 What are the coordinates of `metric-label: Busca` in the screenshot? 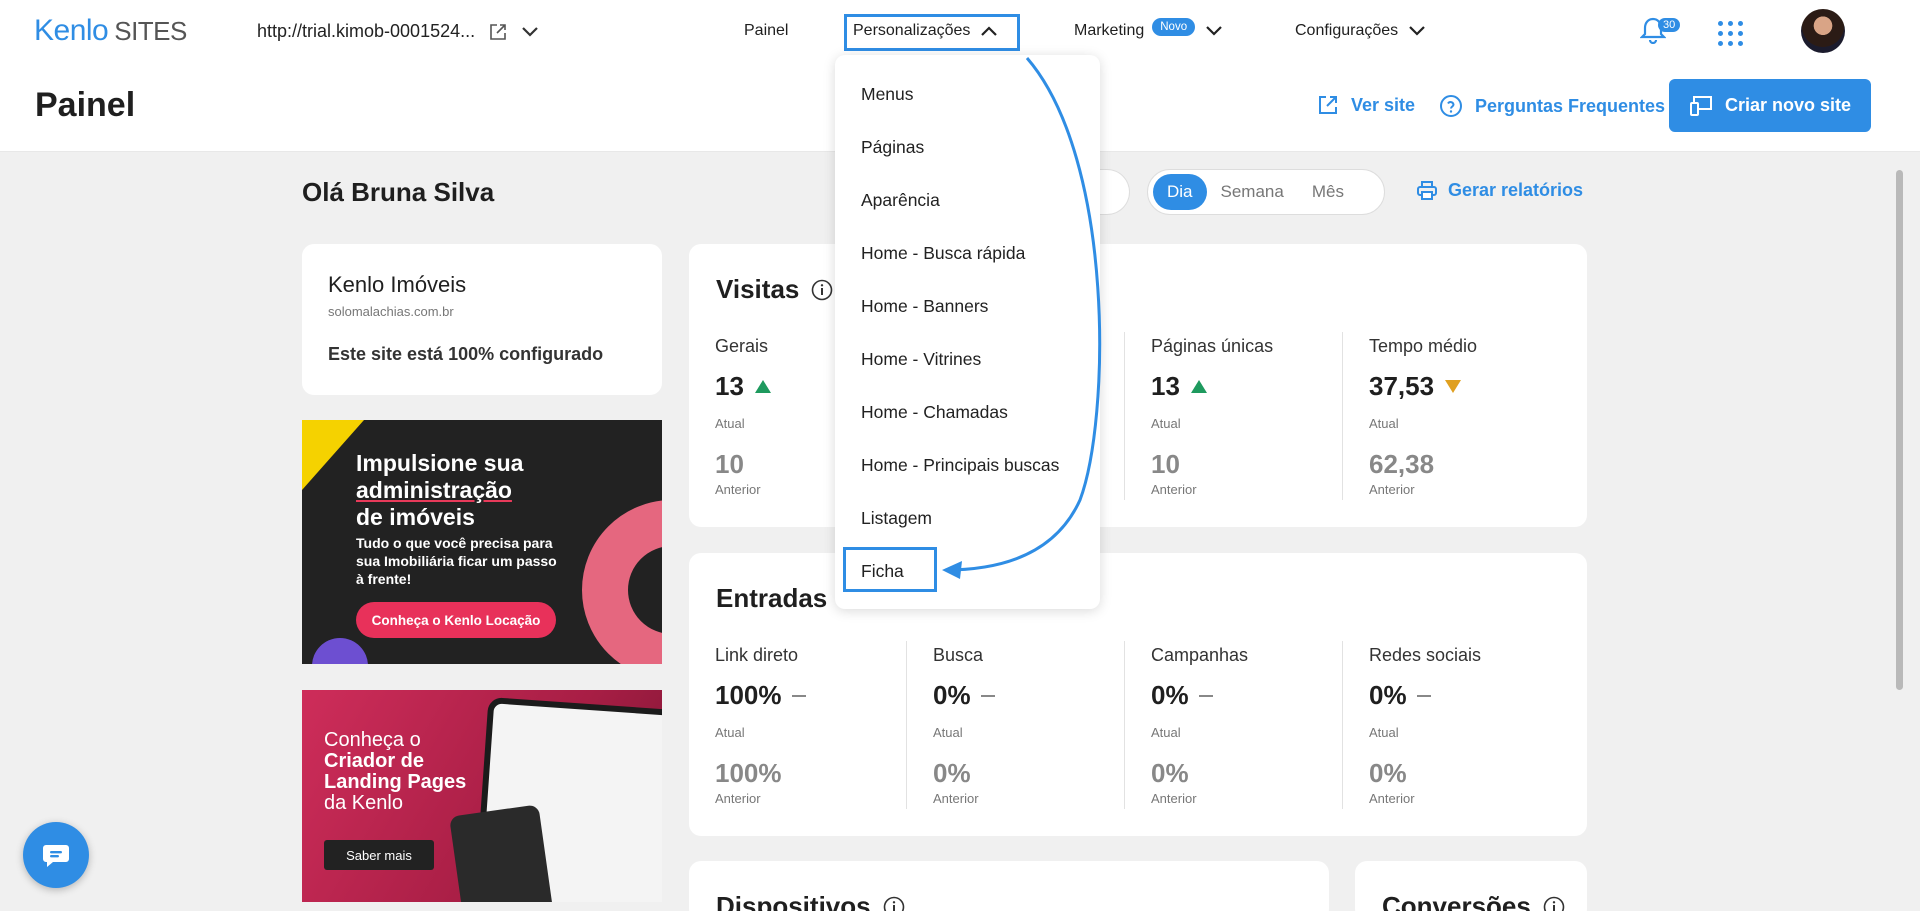 It's located at (958, 655).